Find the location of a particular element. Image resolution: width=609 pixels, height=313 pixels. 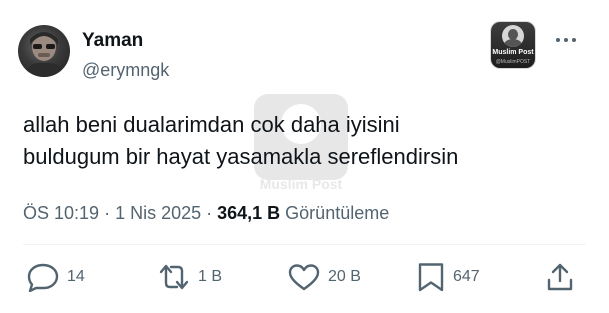

watermark-label: Muslim Post is located at coordinates (301, 184).